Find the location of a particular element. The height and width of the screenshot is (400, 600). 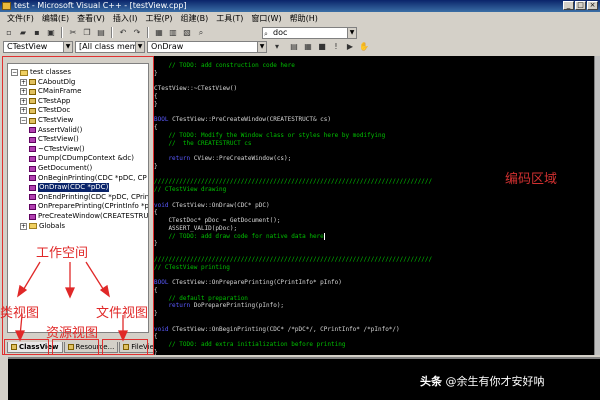

cut-icon: ✂ is located at coordinates (73, 32).